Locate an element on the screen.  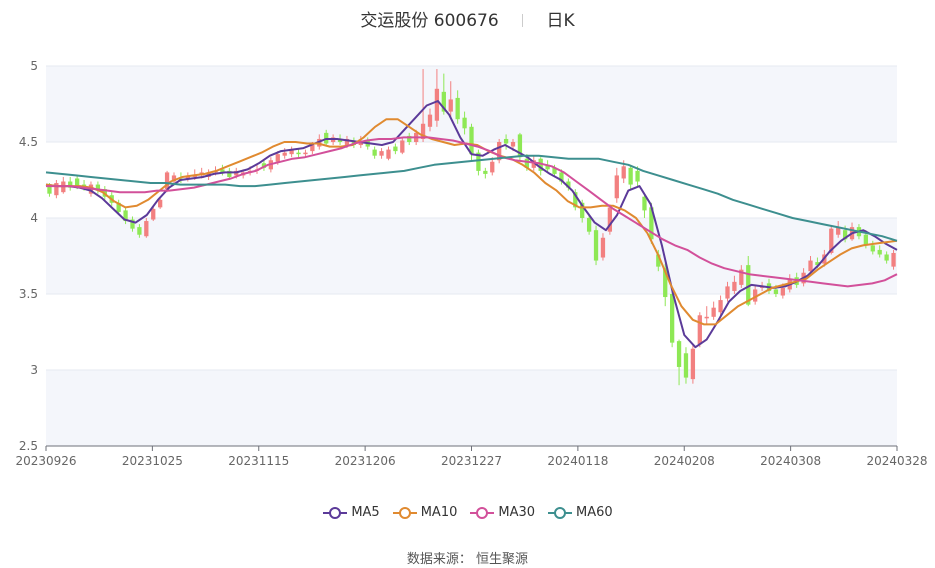
x-tick-label: 20230926 is located at coordinates (45, 461).